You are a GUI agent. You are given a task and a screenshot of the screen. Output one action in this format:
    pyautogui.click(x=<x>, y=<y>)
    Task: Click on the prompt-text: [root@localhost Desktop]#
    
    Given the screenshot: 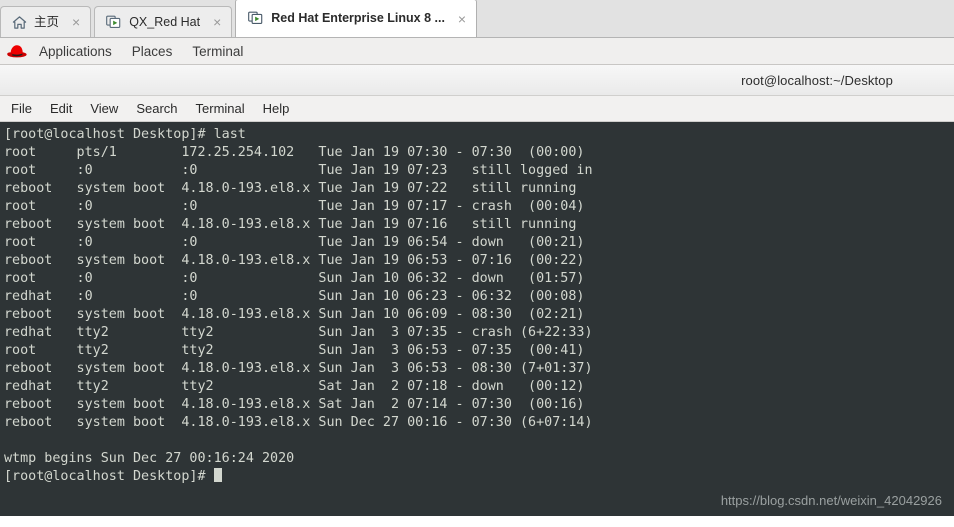 What is the action you would take?
    pyautogui.click(x=109, y=476)
    